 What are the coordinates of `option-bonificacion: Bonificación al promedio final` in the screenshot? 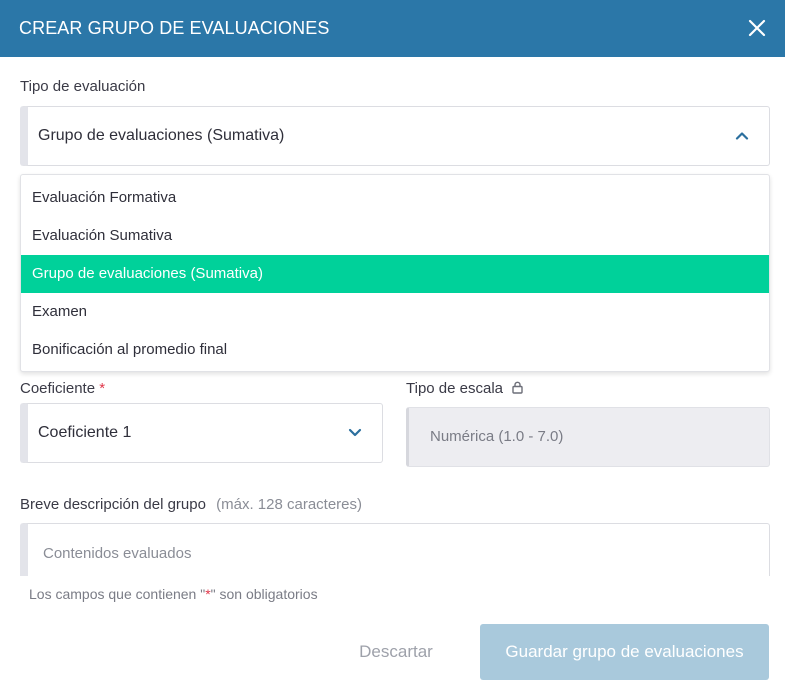 It's located at (395, 350).